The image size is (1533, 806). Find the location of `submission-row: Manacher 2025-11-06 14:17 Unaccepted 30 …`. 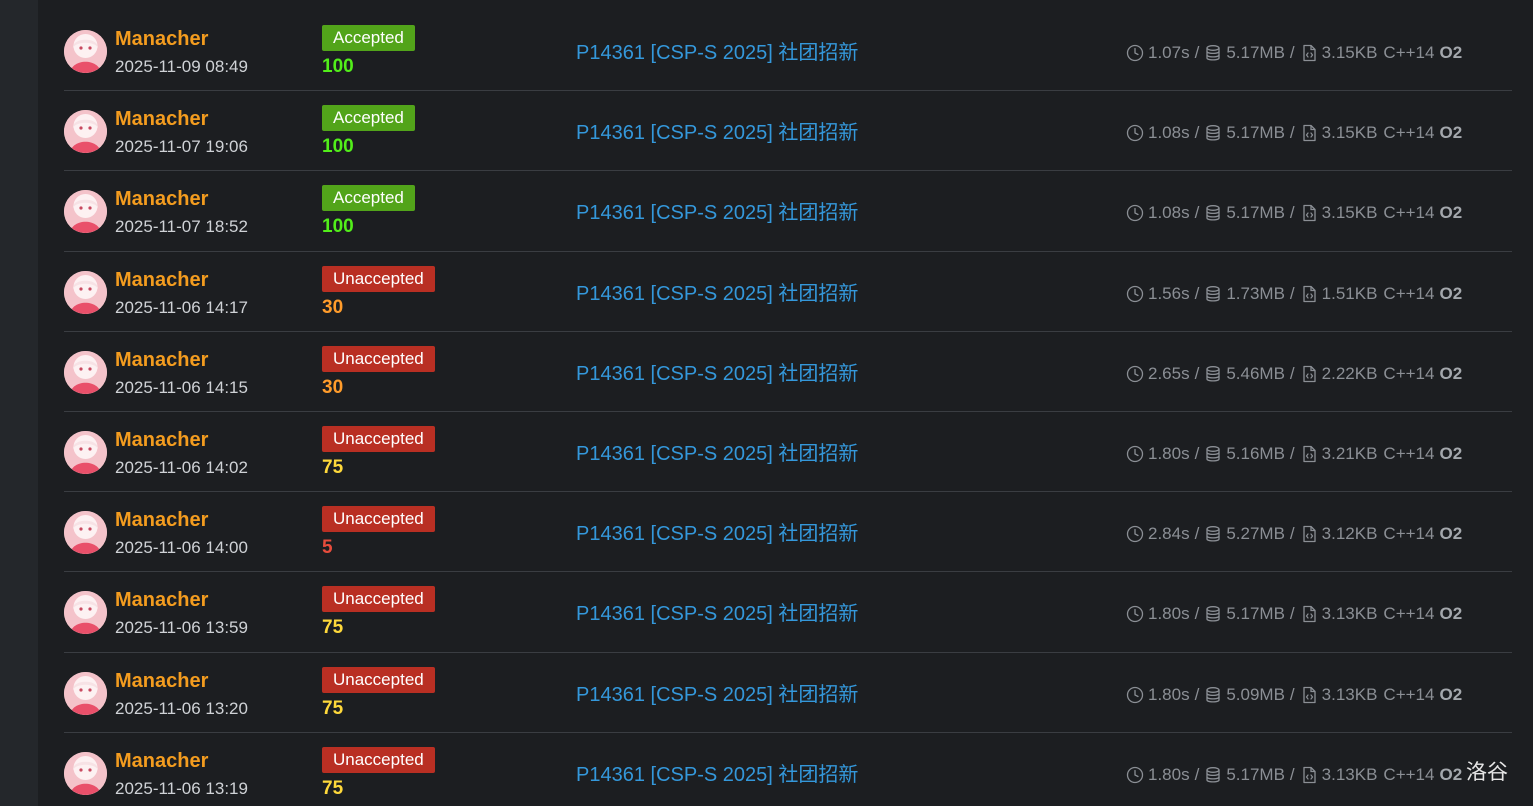

submission-row: Manacher 2025-11-06 14:17 Unaccepted 30 … is located at coordinates (788, 292).